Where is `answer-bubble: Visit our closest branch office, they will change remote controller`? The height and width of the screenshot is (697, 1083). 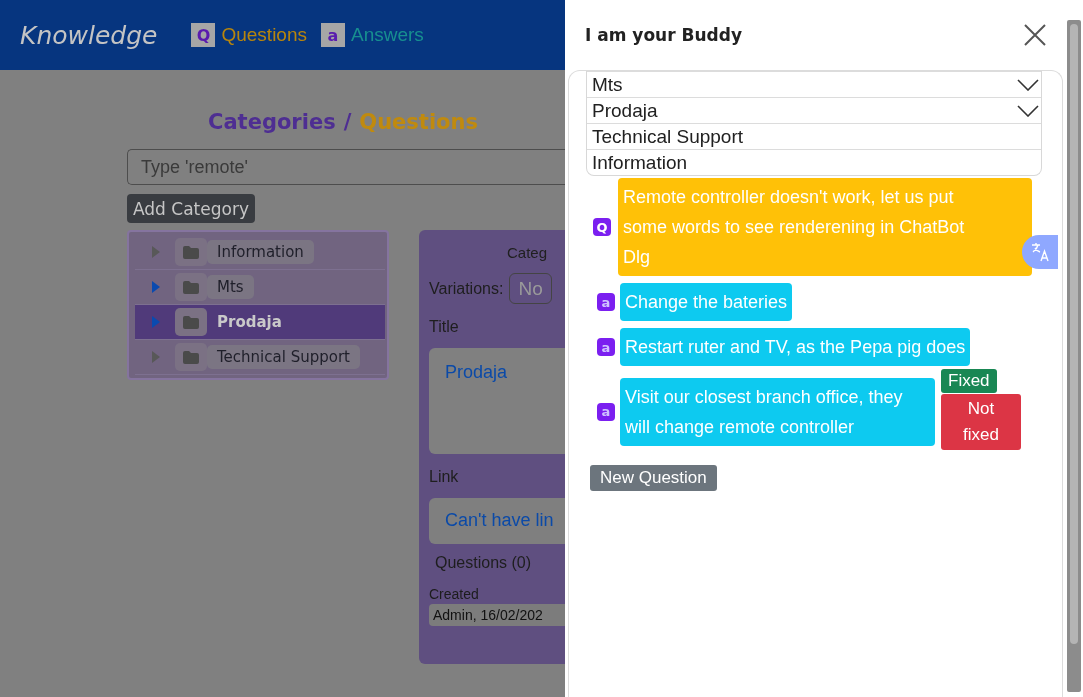
answer-bubble: Visit our closest branch office, they will change remote controller is located at coordinates (777, 411).